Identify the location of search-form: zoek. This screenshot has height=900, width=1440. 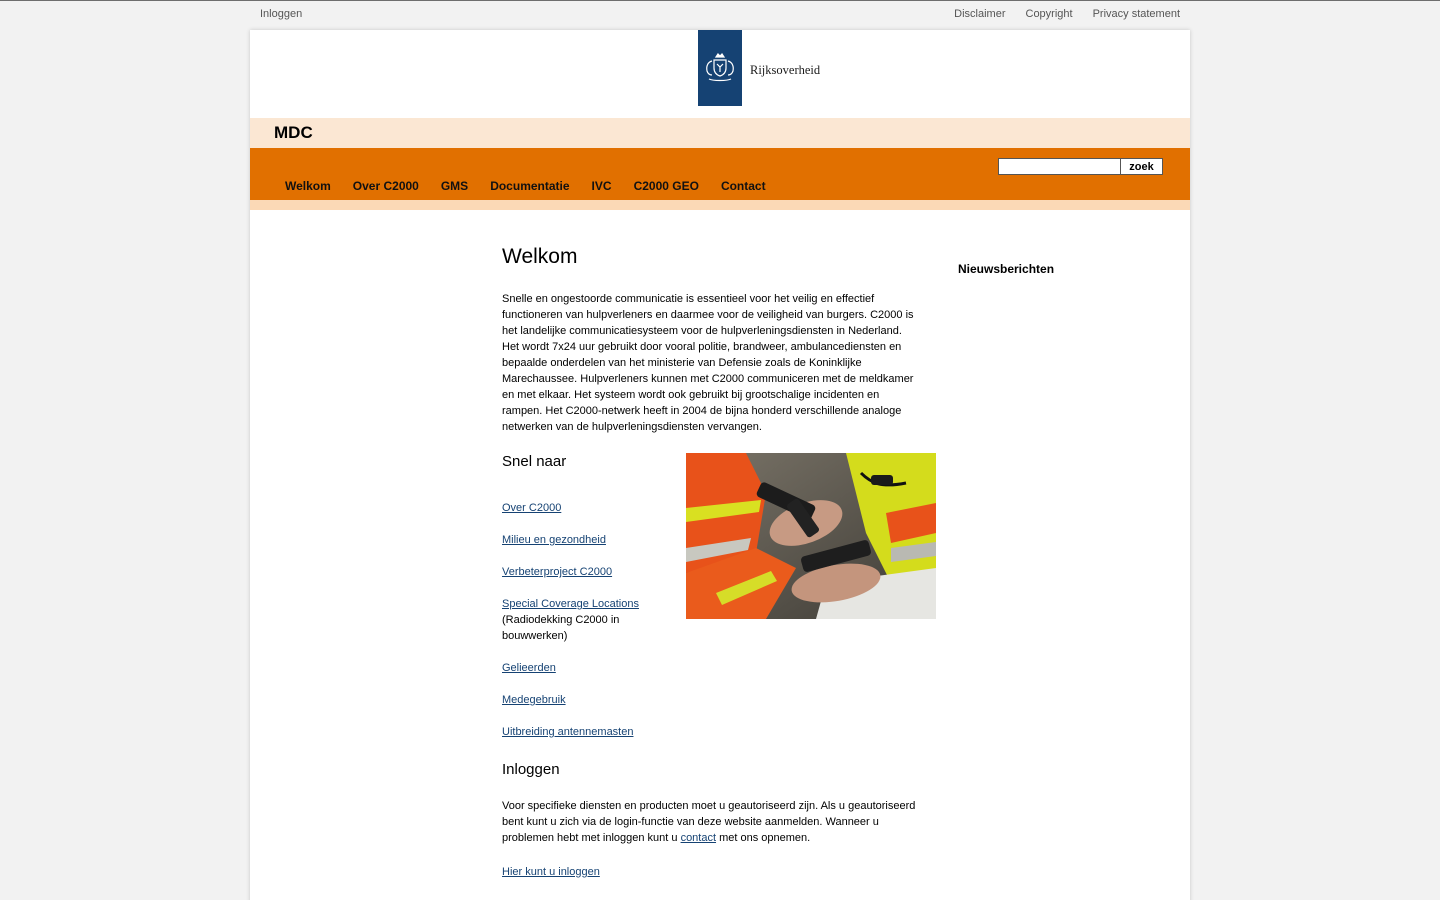
(1080, 166).